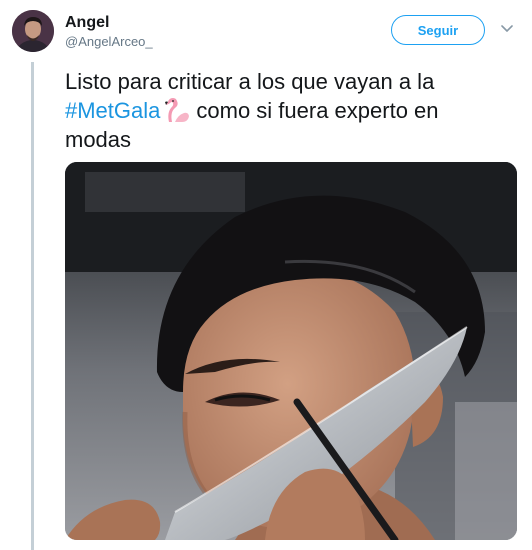  What do you see at coordinates (112, 110) in the screenshot?
I see `hashtag-link: #MetGala` at bounding box center [112, 110].